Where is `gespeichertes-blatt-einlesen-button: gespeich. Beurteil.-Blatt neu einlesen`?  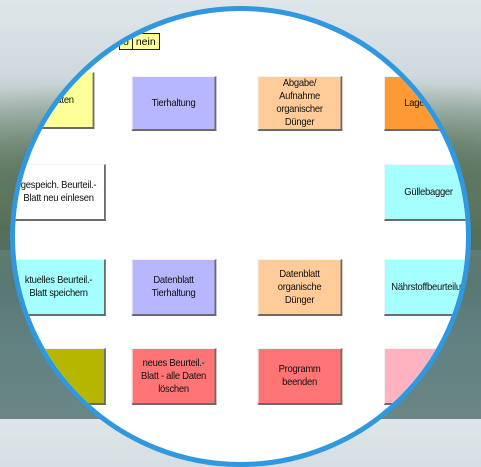 gespeichertes-blatt-einlesen-button: gespeich. Beurteil.-Blatt neu einlesen is located at coordinates (60, 192).